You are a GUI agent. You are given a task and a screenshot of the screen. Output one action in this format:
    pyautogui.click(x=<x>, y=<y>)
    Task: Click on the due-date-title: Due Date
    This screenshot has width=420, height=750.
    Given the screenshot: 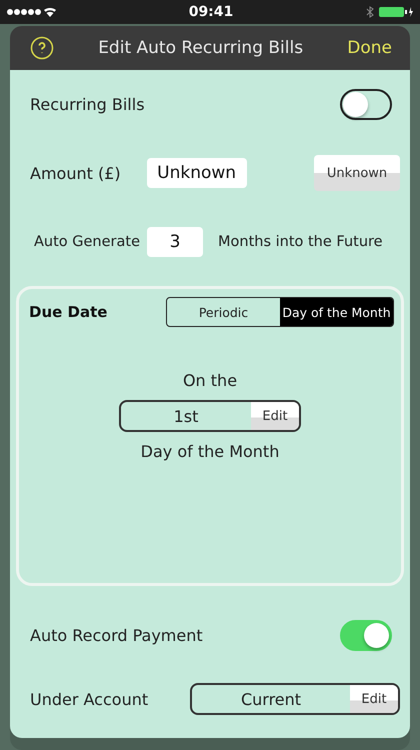 What is the action you would take?
    pyautogui.click(x=68, y=312)
    